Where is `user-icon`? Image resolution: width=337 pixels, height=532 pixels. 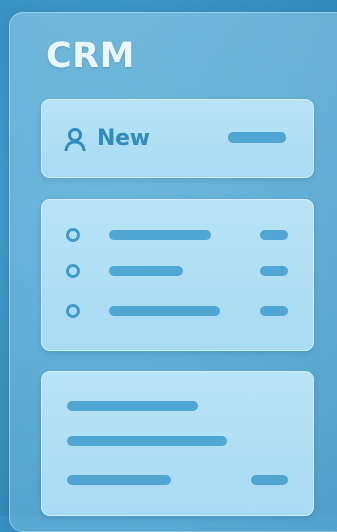
user-icon is located at coordinates (75, 139).